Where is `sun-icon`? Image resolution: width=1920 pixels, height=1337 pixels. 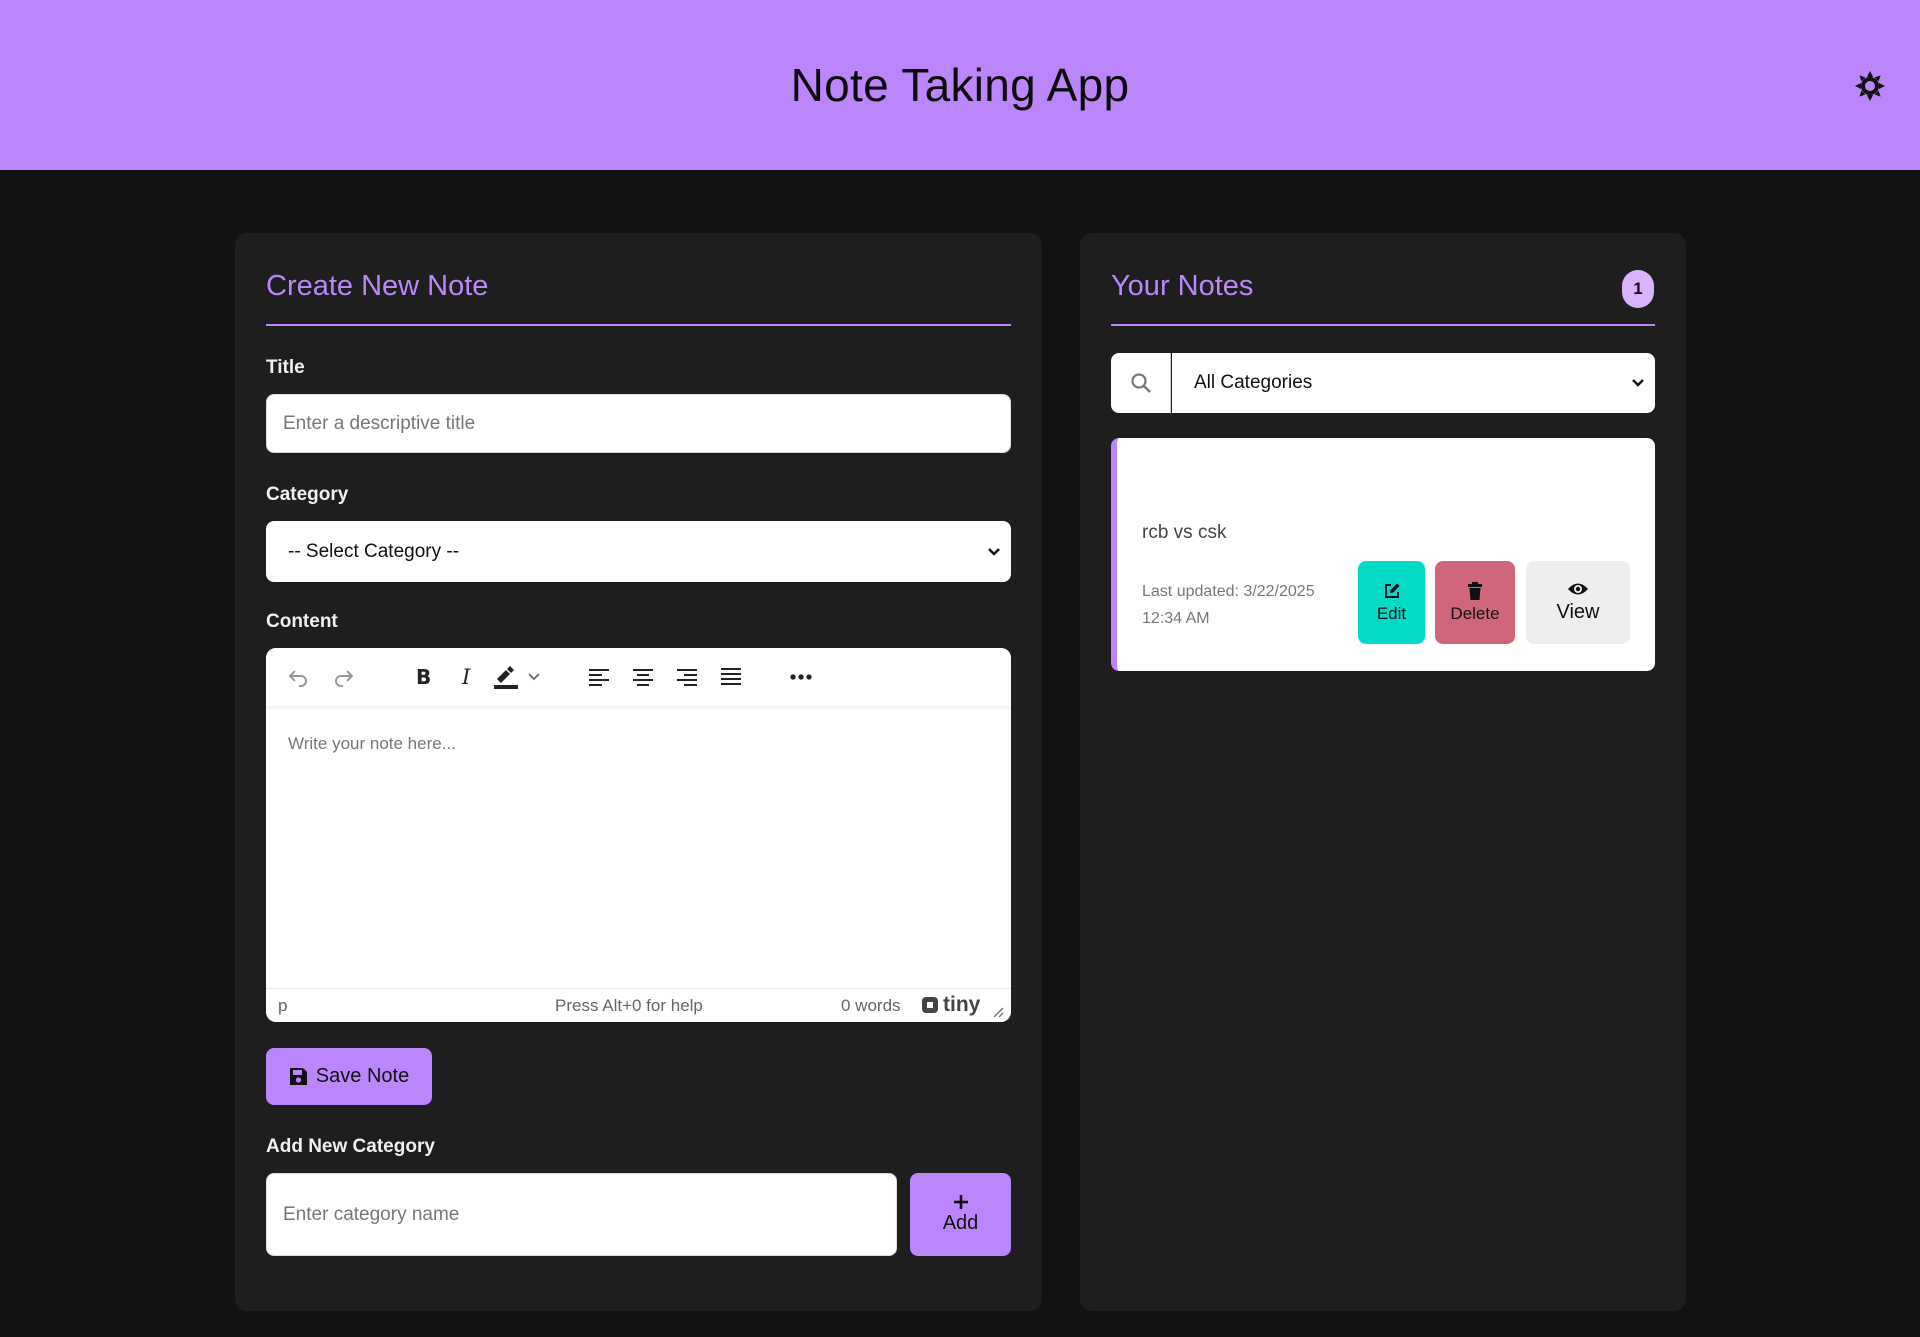
sun-icon is located at coordinates (1870, 86).